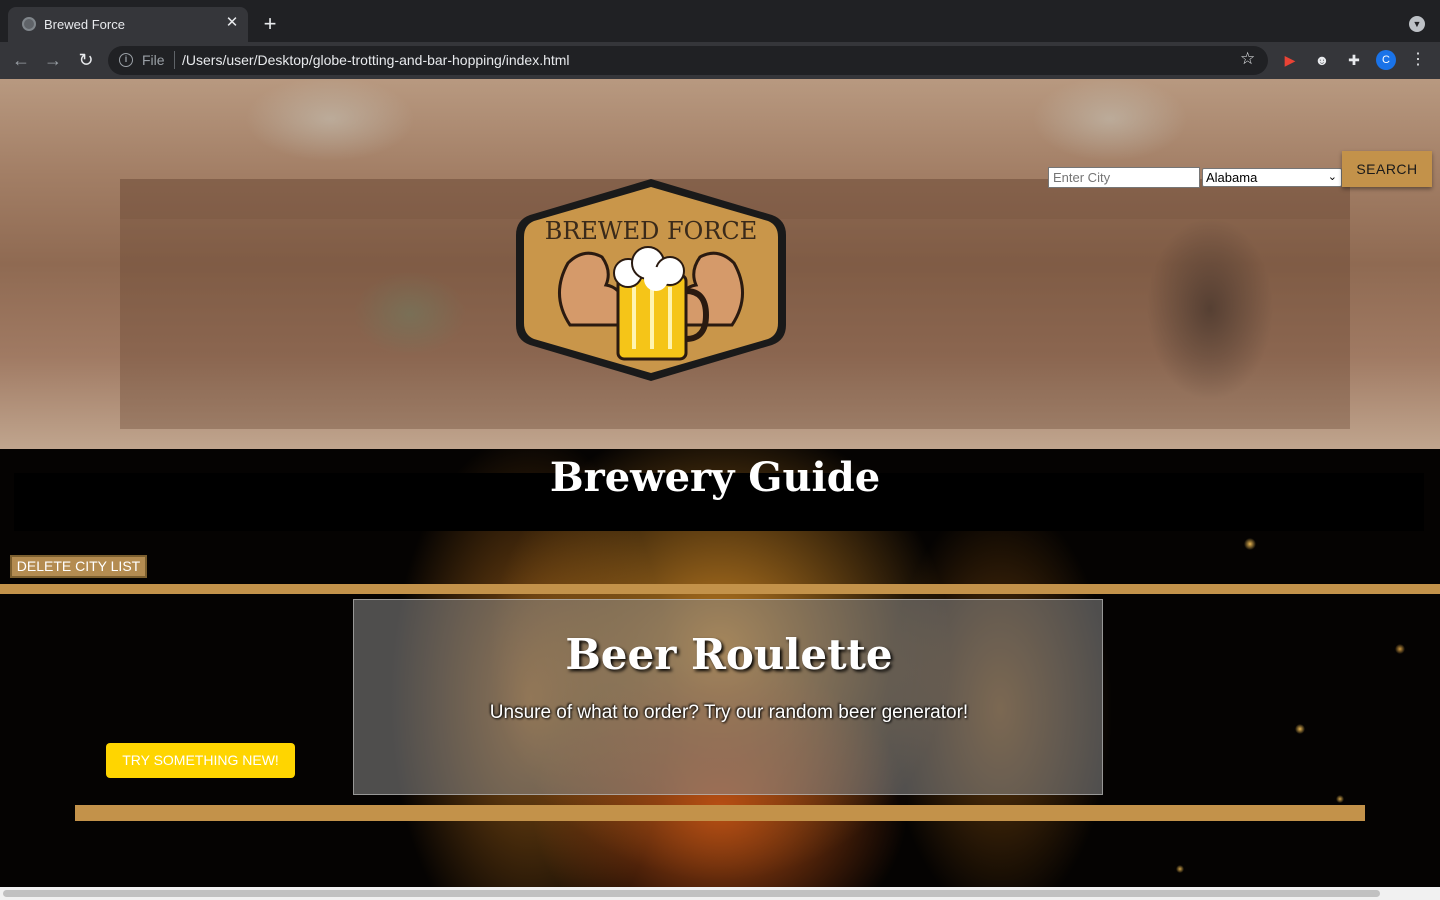 The height and width of the screenshot is (900, 1440). Describe the element at coordinates (715, 477) in the screenshot. I see `brewery-guide-title: Brewery Guide` at that location.